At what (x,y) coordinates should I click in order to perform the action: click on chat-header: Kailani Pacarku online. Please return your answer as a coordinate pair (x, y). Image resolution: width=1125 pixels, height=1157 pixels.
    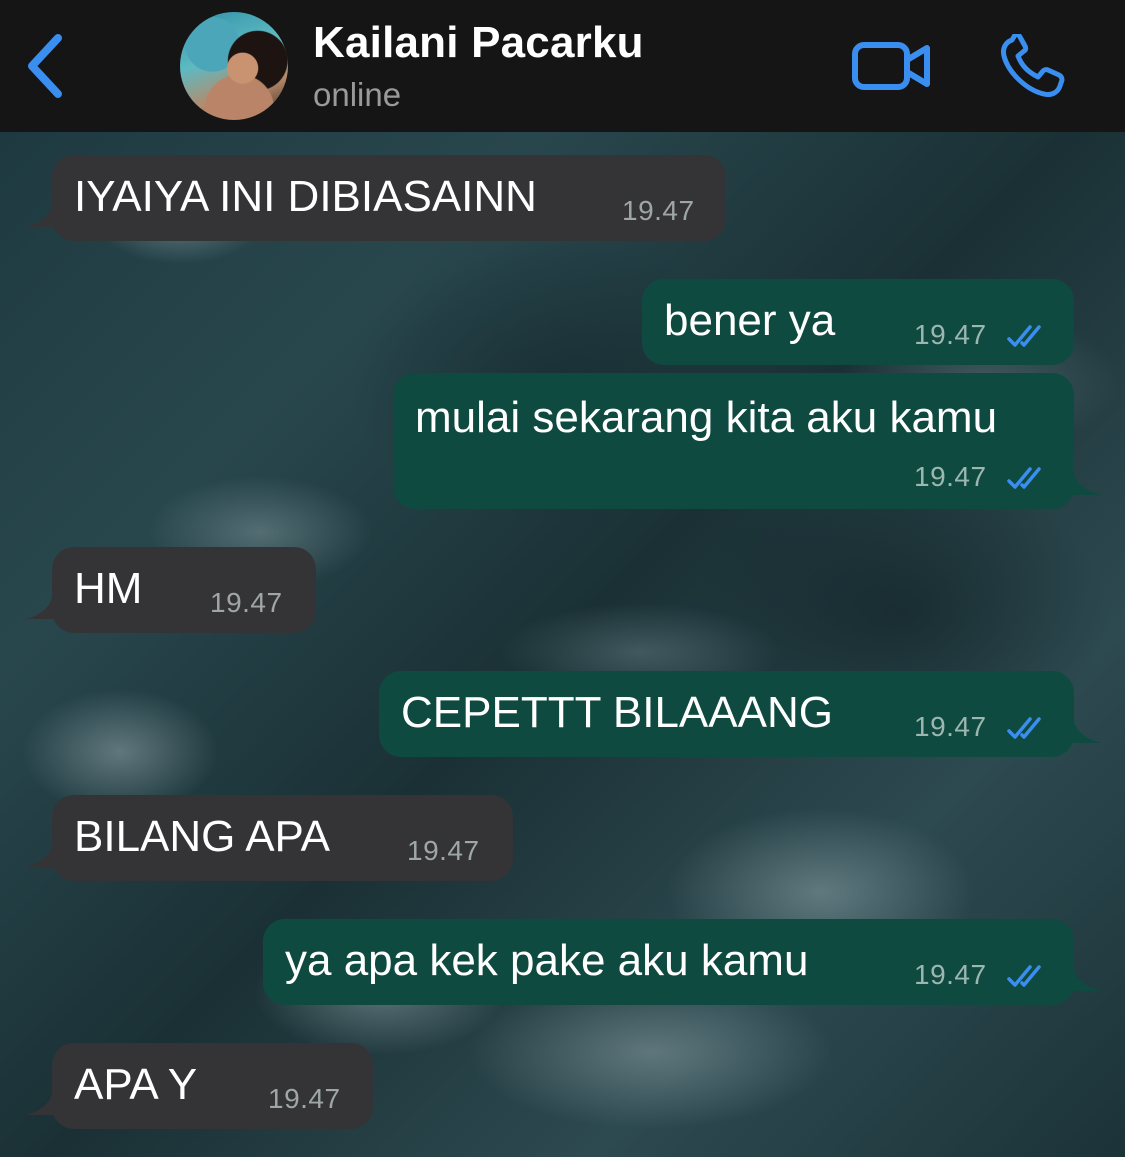
    Looking at the image, I should click on (562, 66).